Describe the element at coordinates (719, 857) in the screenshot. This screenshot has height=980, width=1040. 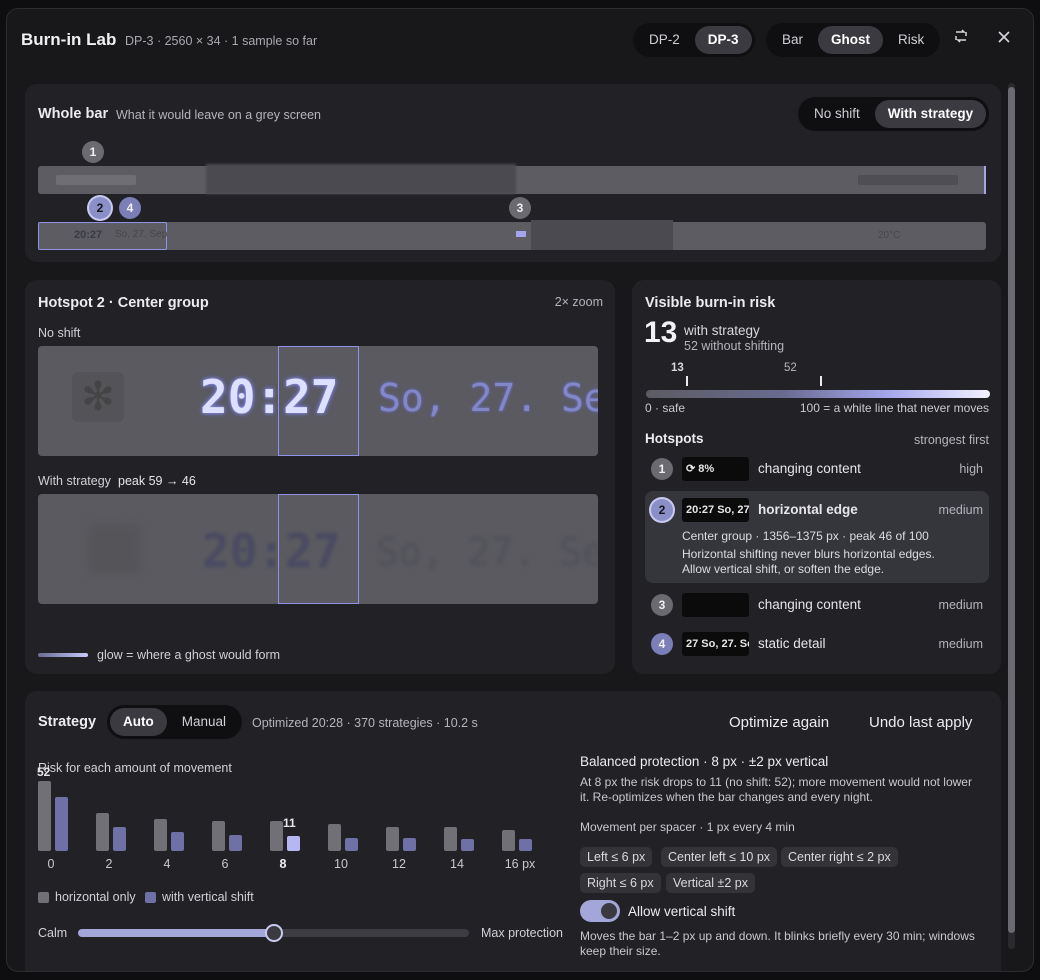
I see `chip-center-left: Center left ≤ 10 px` at that location.